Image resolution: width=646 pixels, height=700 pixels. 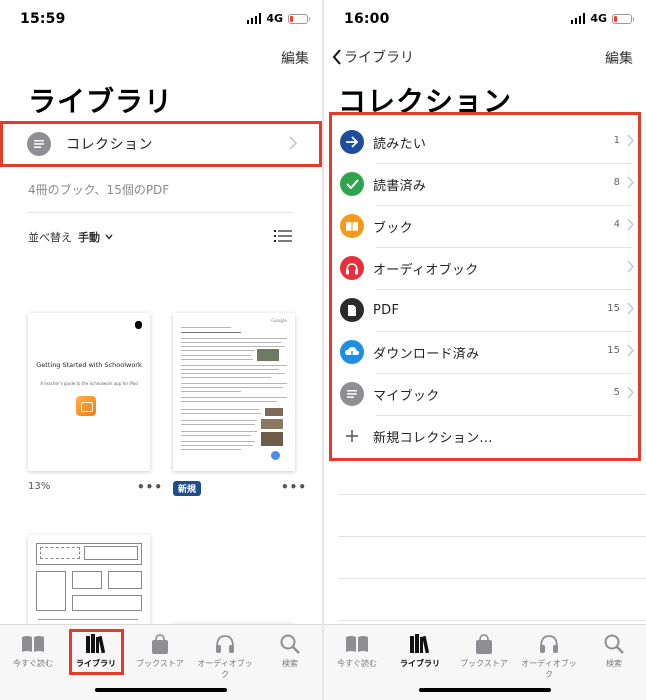 What do you see at coordinates (352, 436) in the screenshot?
I see `plus-icon` at bounding box center [352, 436].